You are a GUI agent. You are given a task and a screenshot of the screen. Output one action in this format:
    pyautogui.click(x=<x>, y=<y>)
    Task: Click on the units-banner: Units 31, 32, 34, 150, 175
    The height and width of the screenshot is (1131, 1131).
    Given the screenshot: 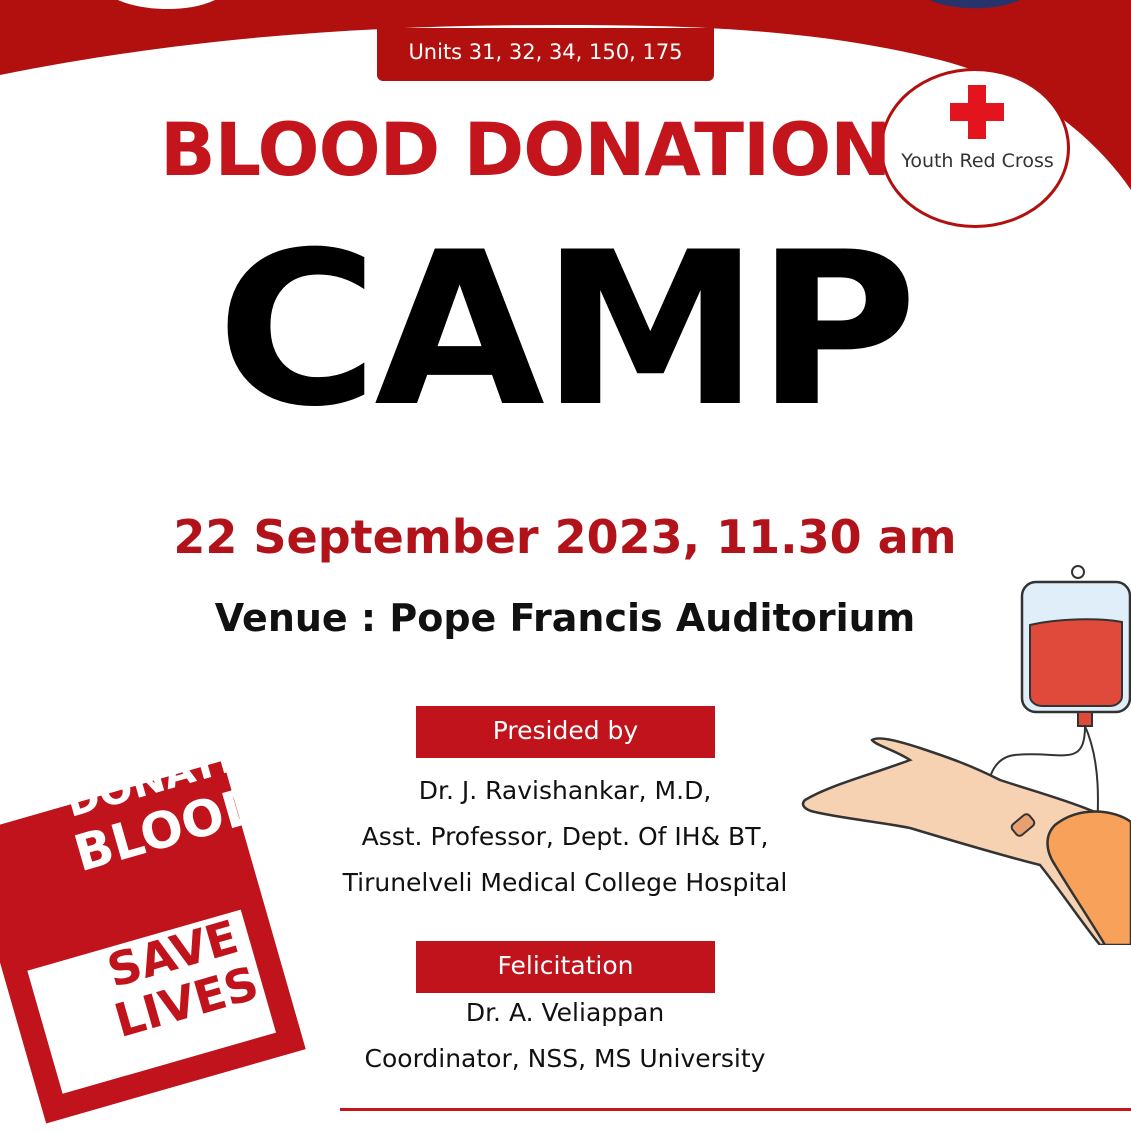 What is the action you would take?
    pyautogui.click(x=545, y=54)
    